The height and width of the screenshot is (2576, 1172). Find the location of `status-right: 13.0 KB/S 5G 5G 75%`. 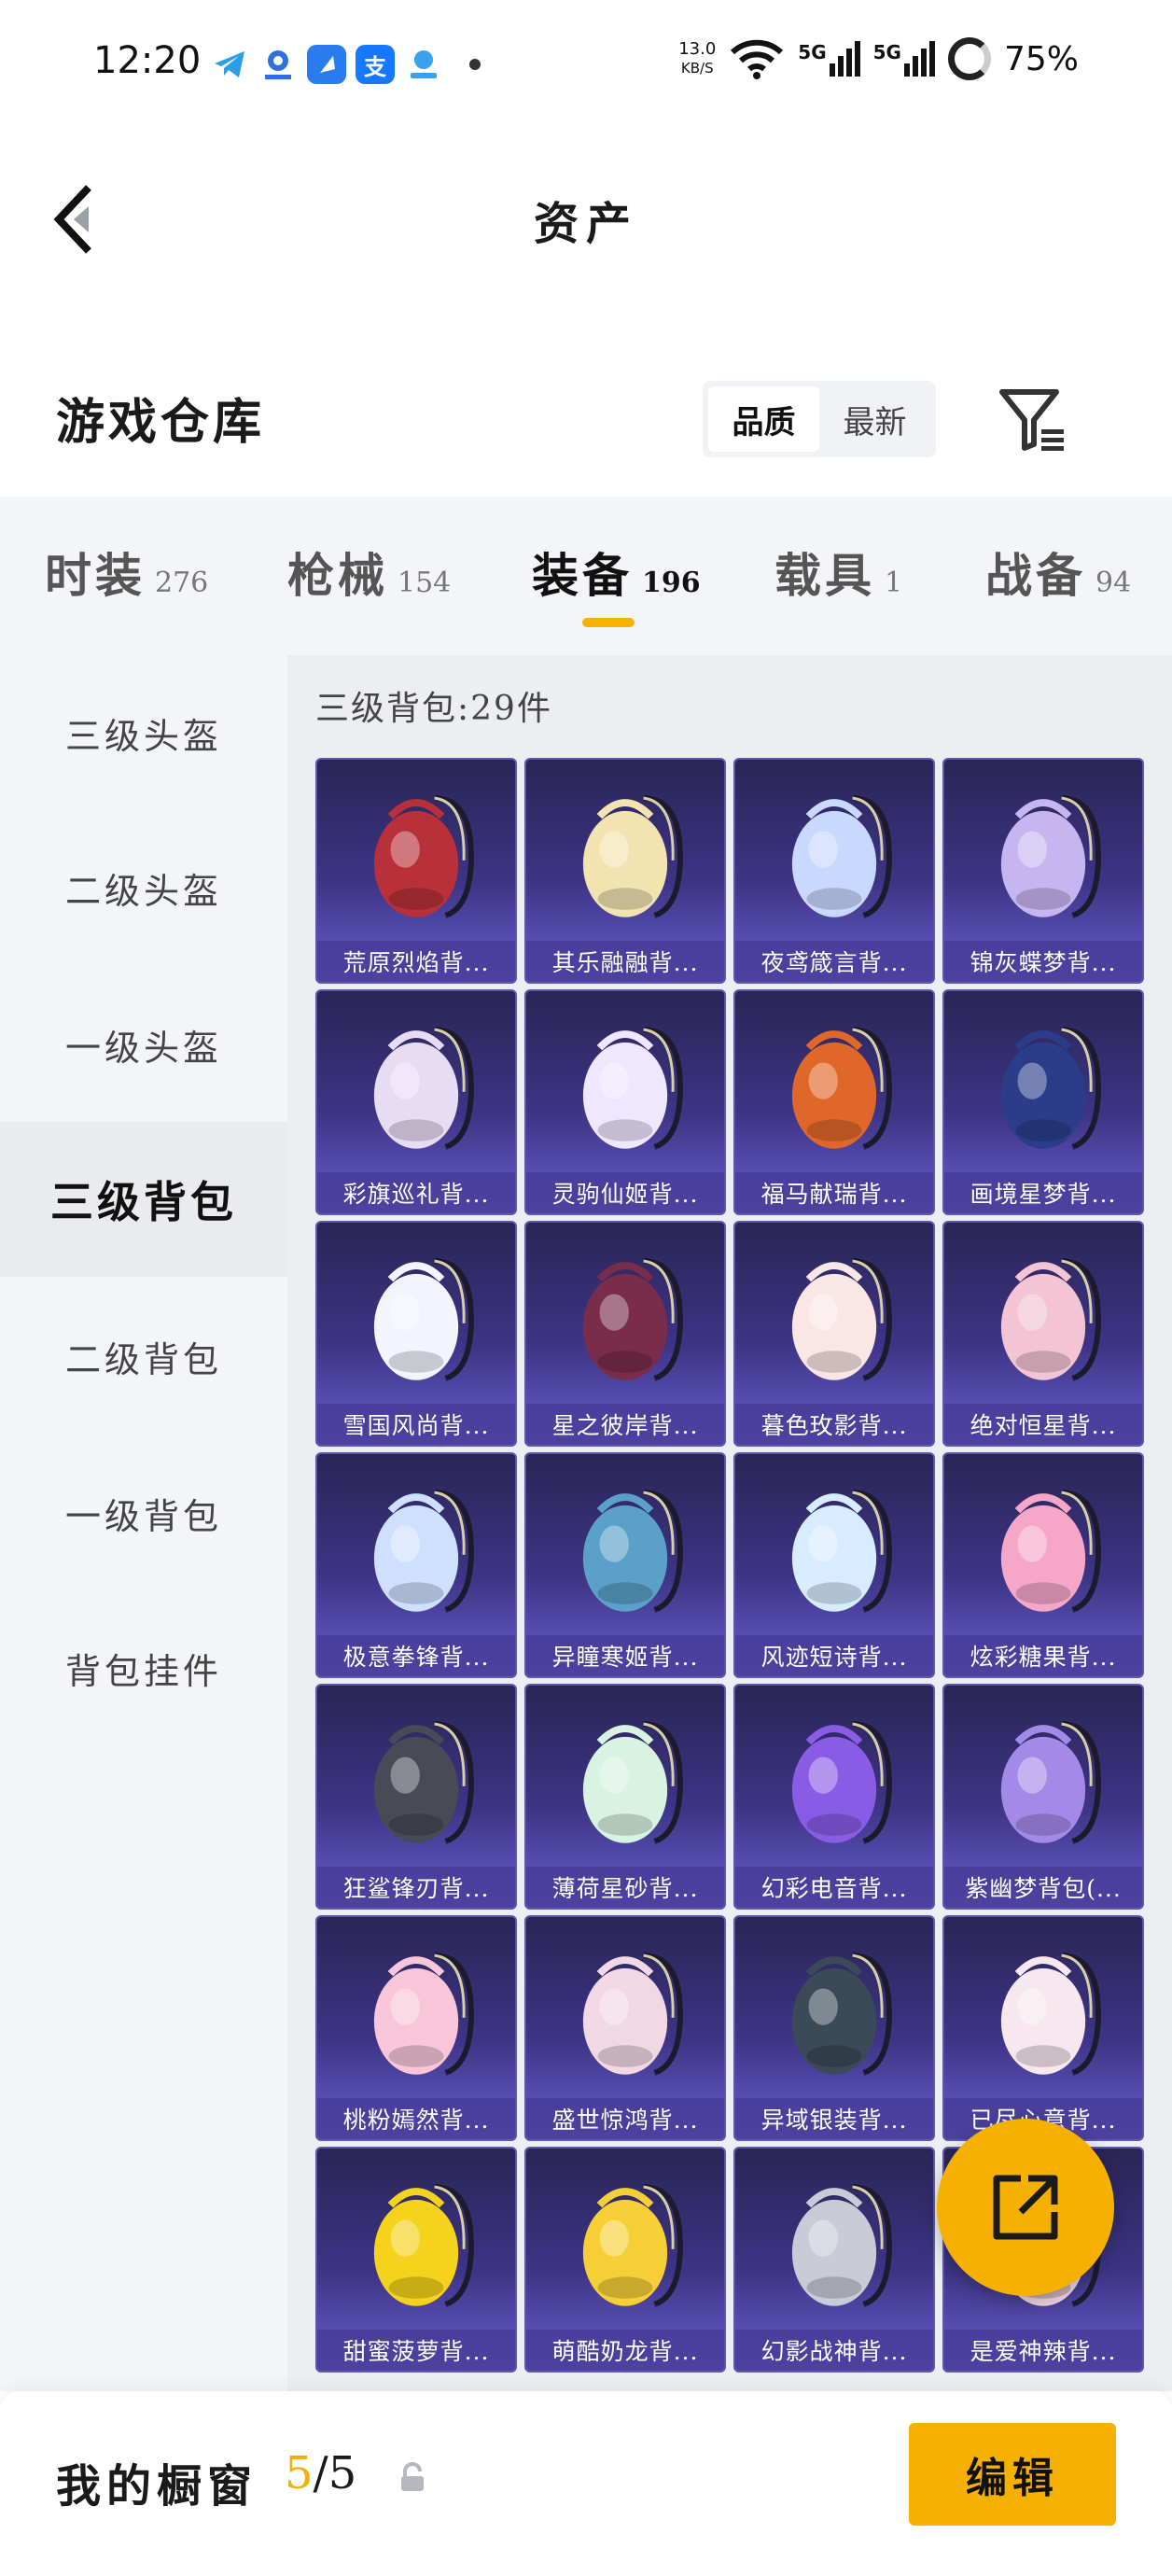

status-right: 13.0 KB/S 5G 5G 75% is located at coordinates (878, 58).